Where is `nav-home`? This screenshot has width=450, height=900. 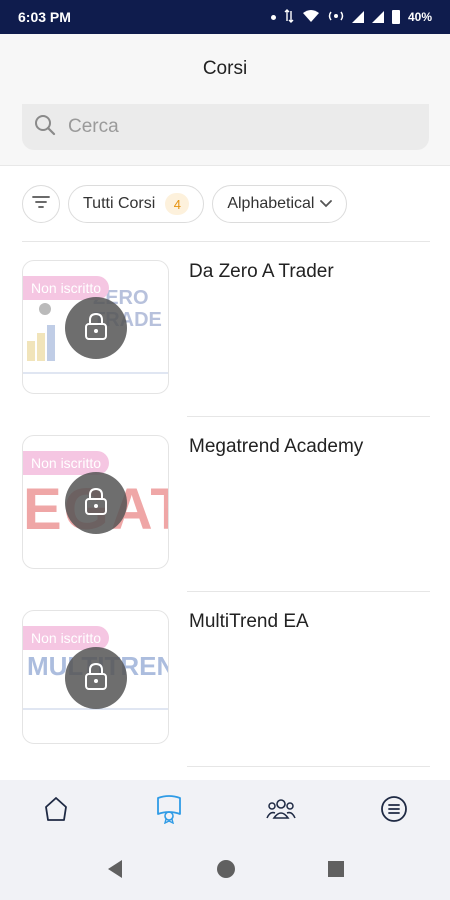
nav-home is located at coordinates (56, 811).